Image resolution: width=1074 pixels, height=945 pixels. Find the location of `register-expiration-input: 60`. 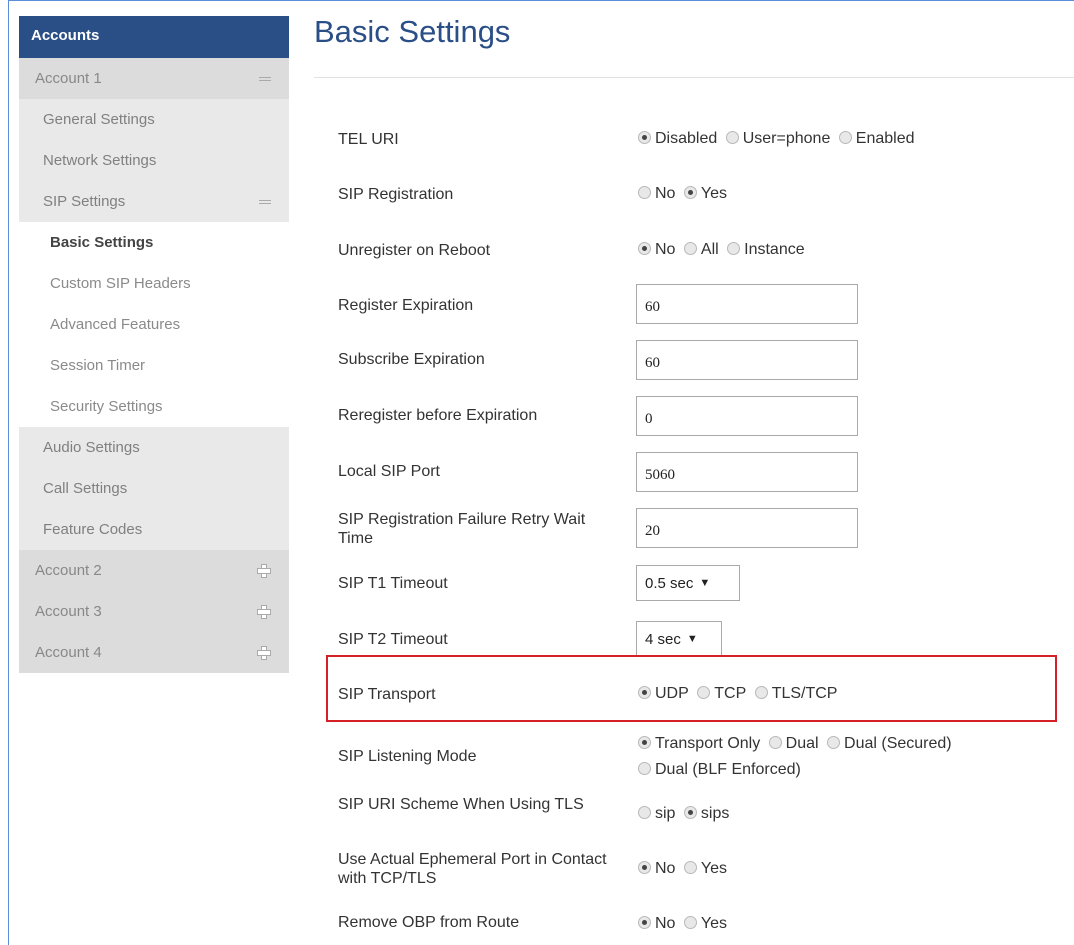

register-expiration-input: 60 is located at coordinates (747, 304).